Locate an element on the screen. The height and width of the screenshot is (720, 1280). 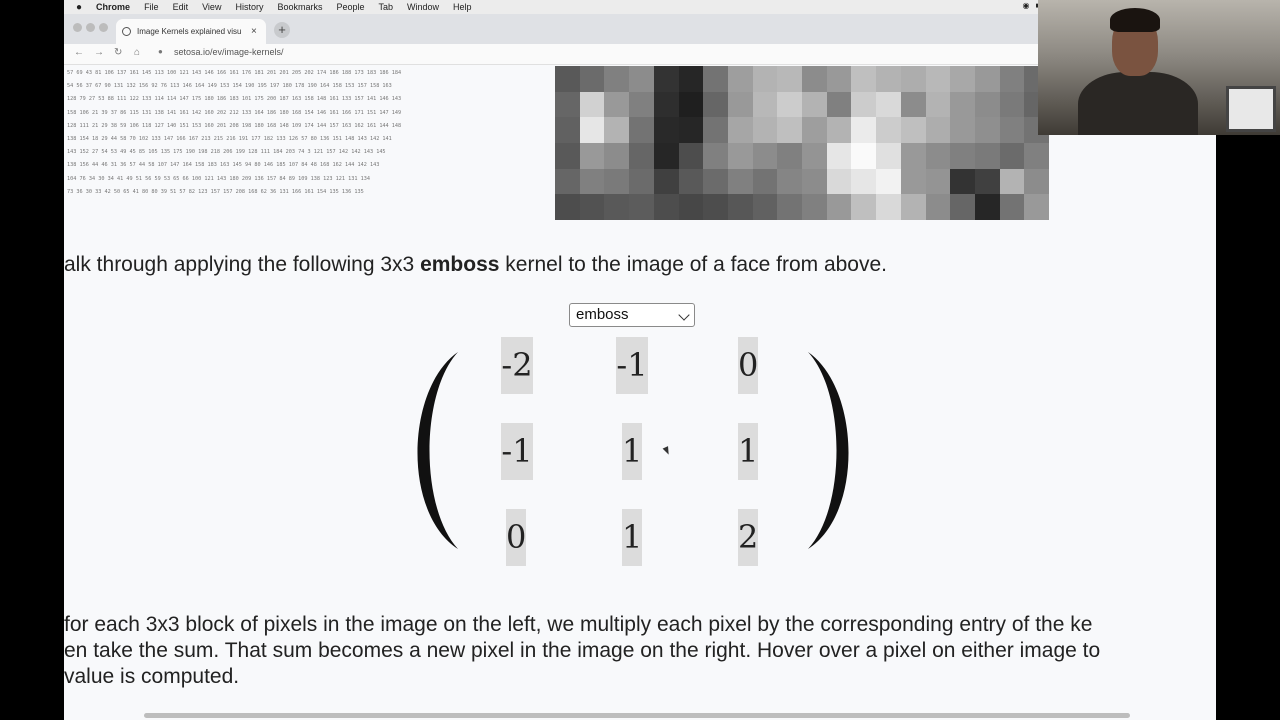
new-tab-button: + is located at coordinates (282, 30).